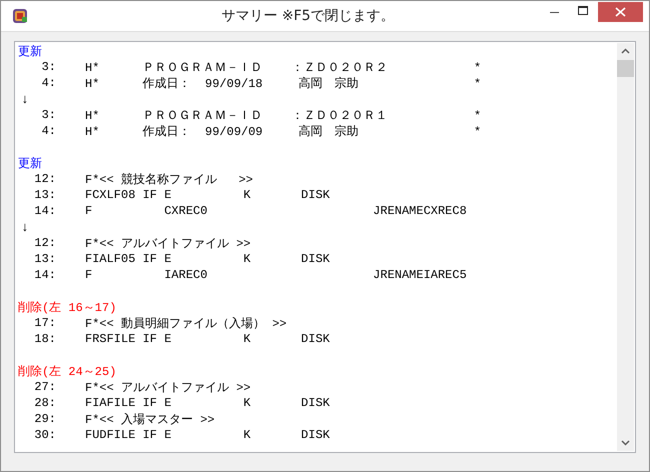  I want to click on window-title: サマリー ※F5で閉じます。, so click(308, 16).